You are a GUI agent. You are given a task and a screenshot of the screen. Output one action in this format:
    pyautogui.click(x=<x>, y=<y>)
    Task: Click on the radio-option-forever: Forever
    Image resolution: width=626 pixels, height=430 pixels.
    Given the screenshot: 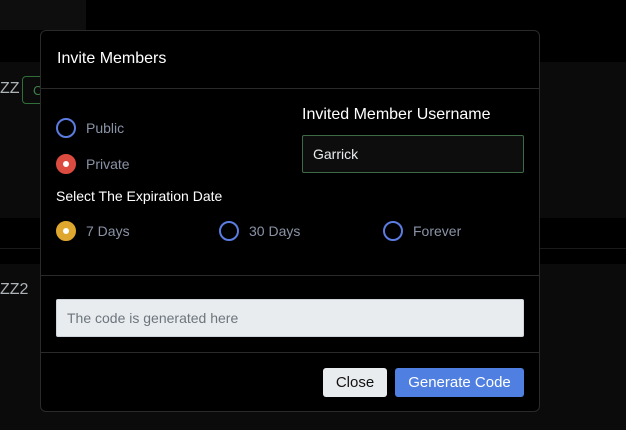 What is the action you would take?
    pyautogui.click(x=422, y=231)
    